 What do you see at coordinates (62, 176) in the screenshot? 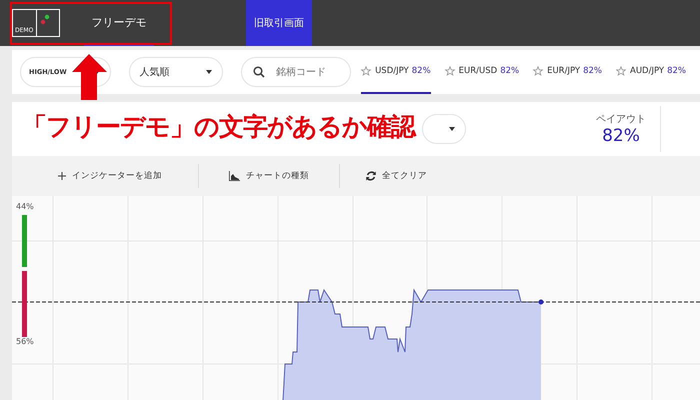
I see `plus-icon` at bounding box center [62, 176].